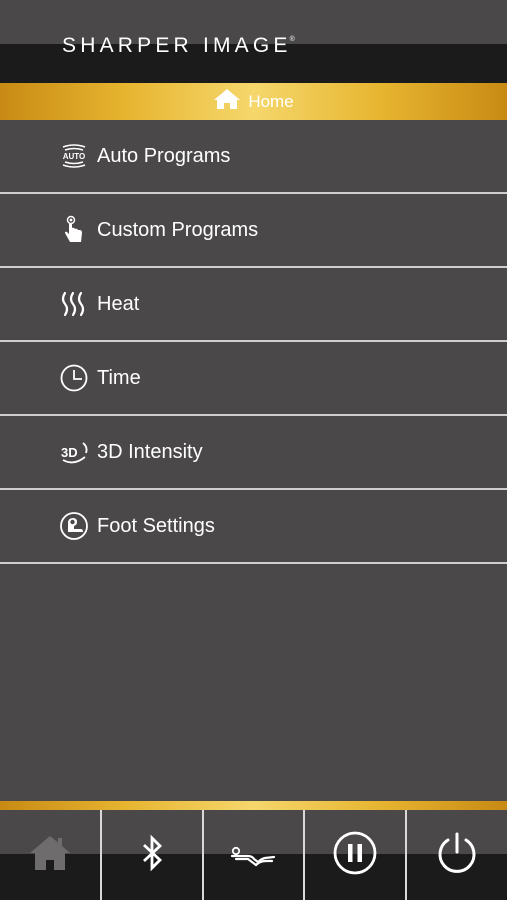 The width and height of the screenshot is (507, 900). Describe the element at coordinates (74, 526) in the screenshot. I see `foot-icon` at that location.